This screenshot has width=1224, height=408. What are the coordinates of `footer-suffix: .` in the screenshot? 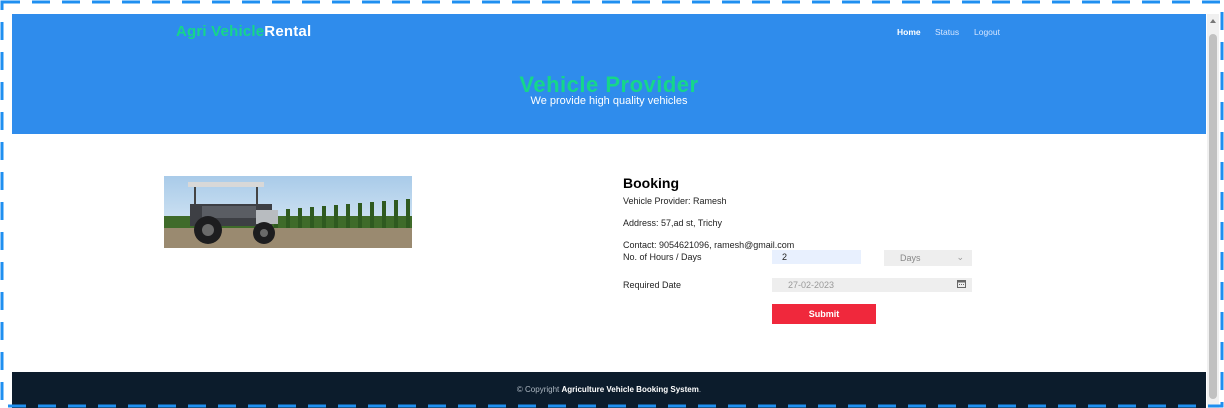 It's located at (700, 389).